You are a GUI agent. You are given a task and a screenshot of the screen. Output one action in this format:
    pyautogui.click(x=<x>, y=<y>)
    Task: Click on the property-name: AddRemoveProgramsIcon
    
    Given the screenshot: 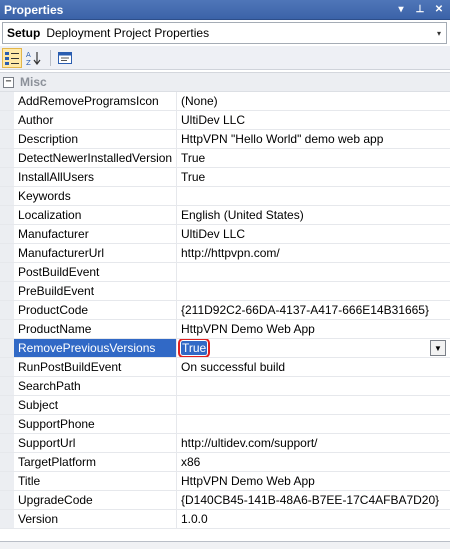 What is the action you would take?
    pyautogui.click(x=95, y=101)
    